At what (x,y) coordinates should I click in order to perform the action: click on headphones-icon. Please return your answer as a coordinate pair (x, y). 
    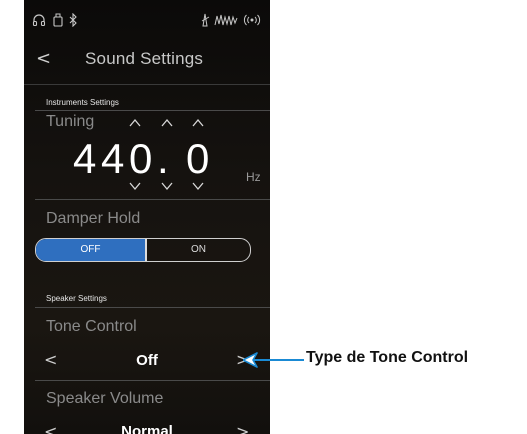
    Looking at the image, I should click on (39, 21).